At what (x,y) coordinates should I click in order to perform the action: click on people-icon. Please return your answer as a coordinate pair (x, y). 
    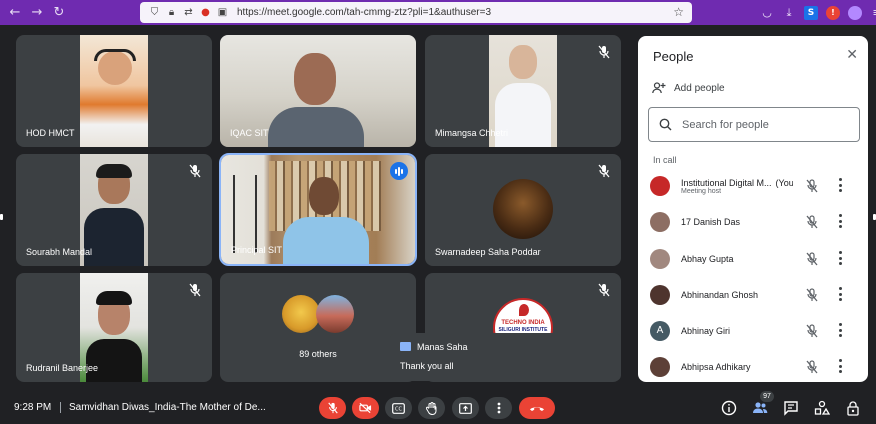
    Looking at the image, I should click on (760, 408).